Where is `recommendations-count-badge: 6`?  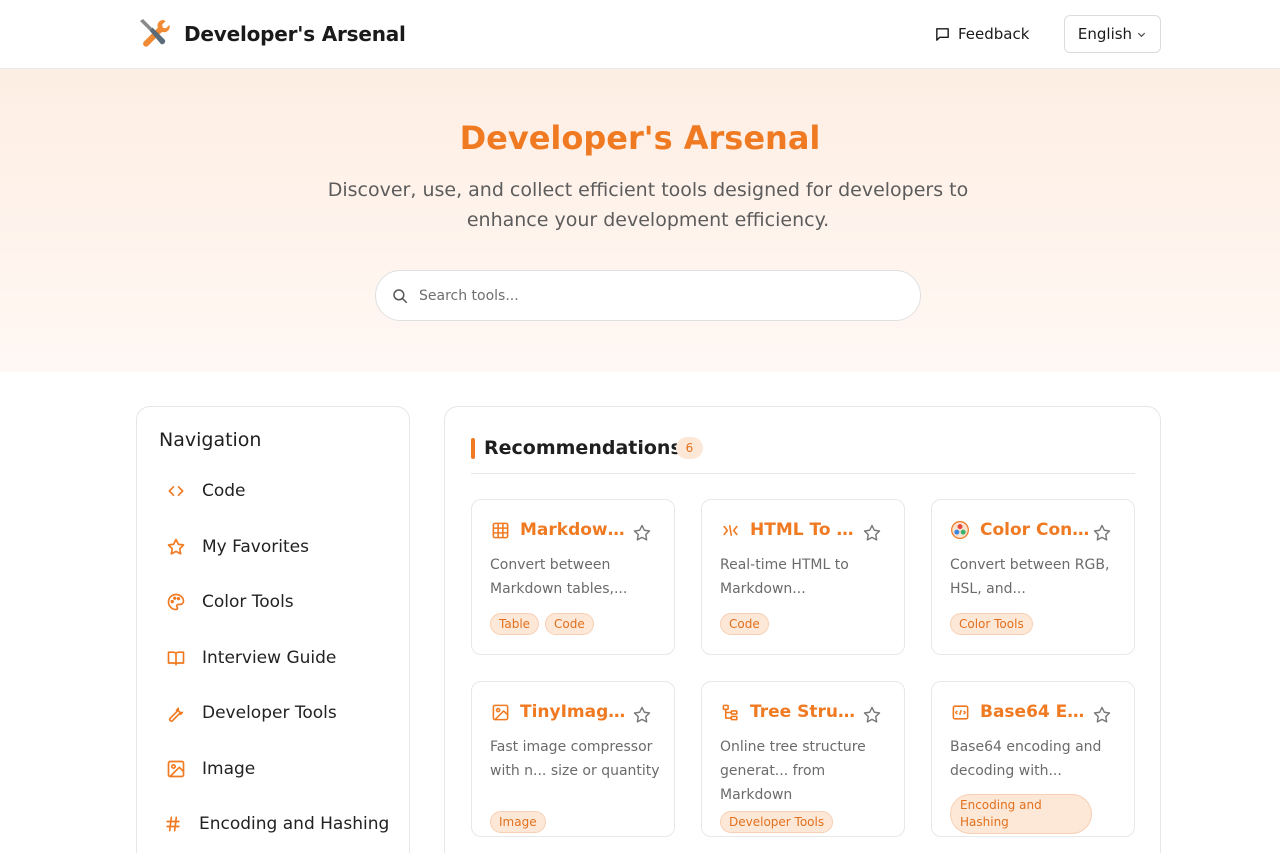 recommendations-count-badge: 6 is located at coordinates (689, 448).